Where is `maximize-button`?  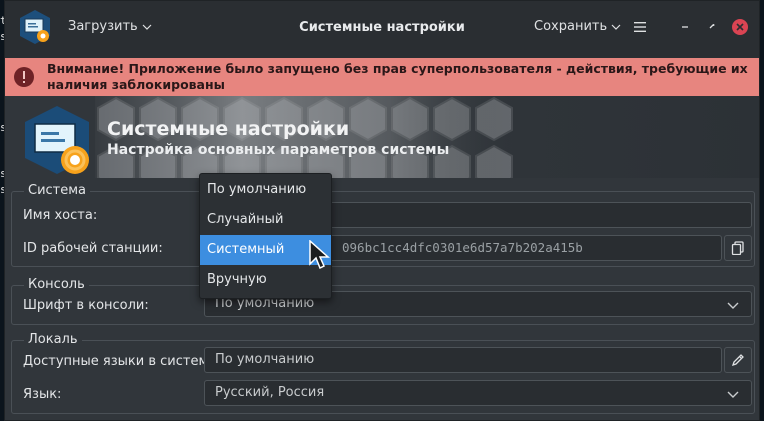 maximize-button is located at coordinates (712, 27).